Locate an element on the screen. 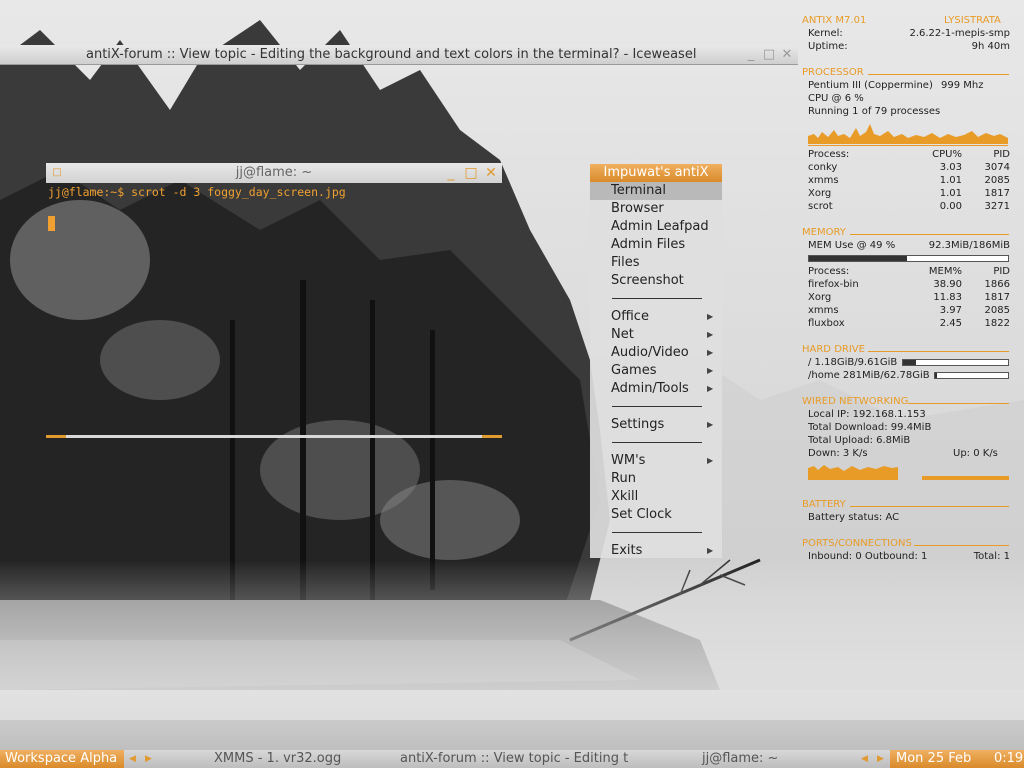  mem-bar-fill is located at coordinates (858, 258).